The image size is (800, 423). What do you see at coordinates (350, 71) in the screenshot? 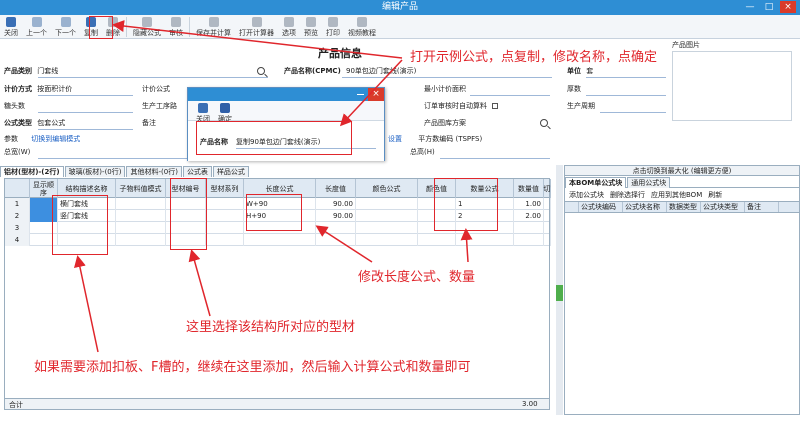
I see `product-name-field: 产品名称(CPMC) 90单包边门套线(演示)` at bounding box center [350, 71].